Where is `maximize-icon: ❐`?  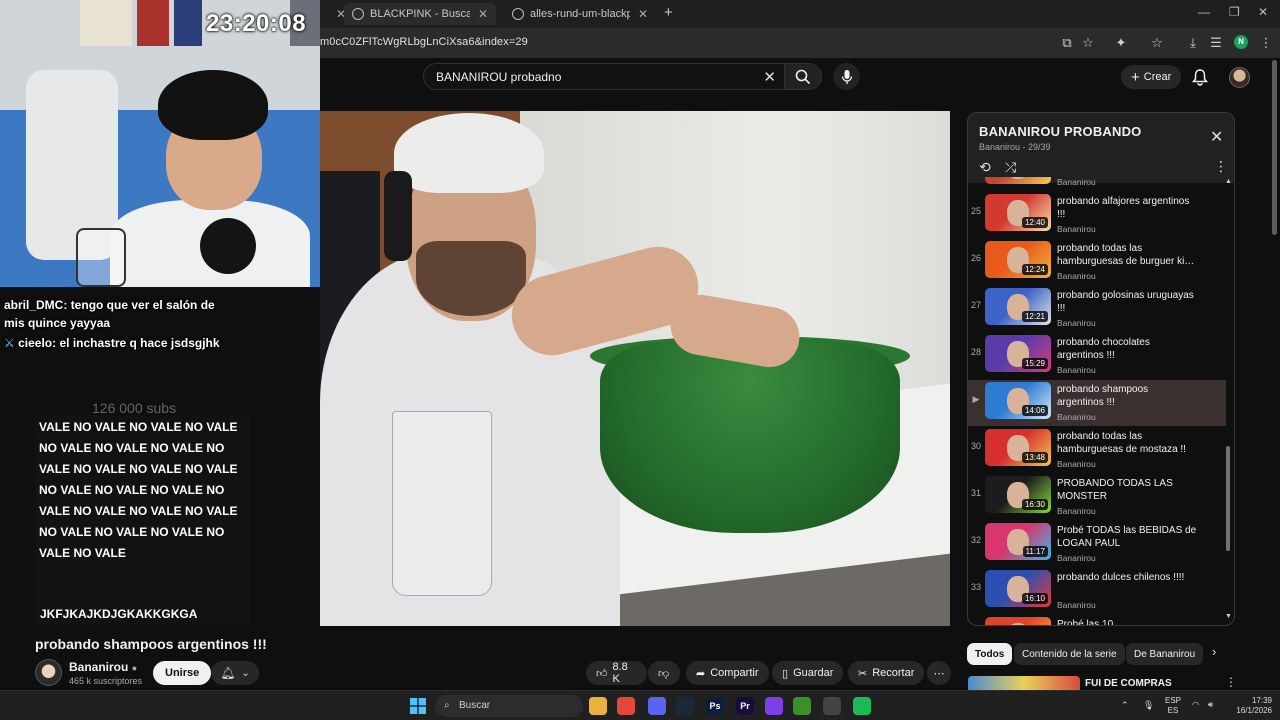
maximize-icon: ❐ is located at coordinates (1234, 12).